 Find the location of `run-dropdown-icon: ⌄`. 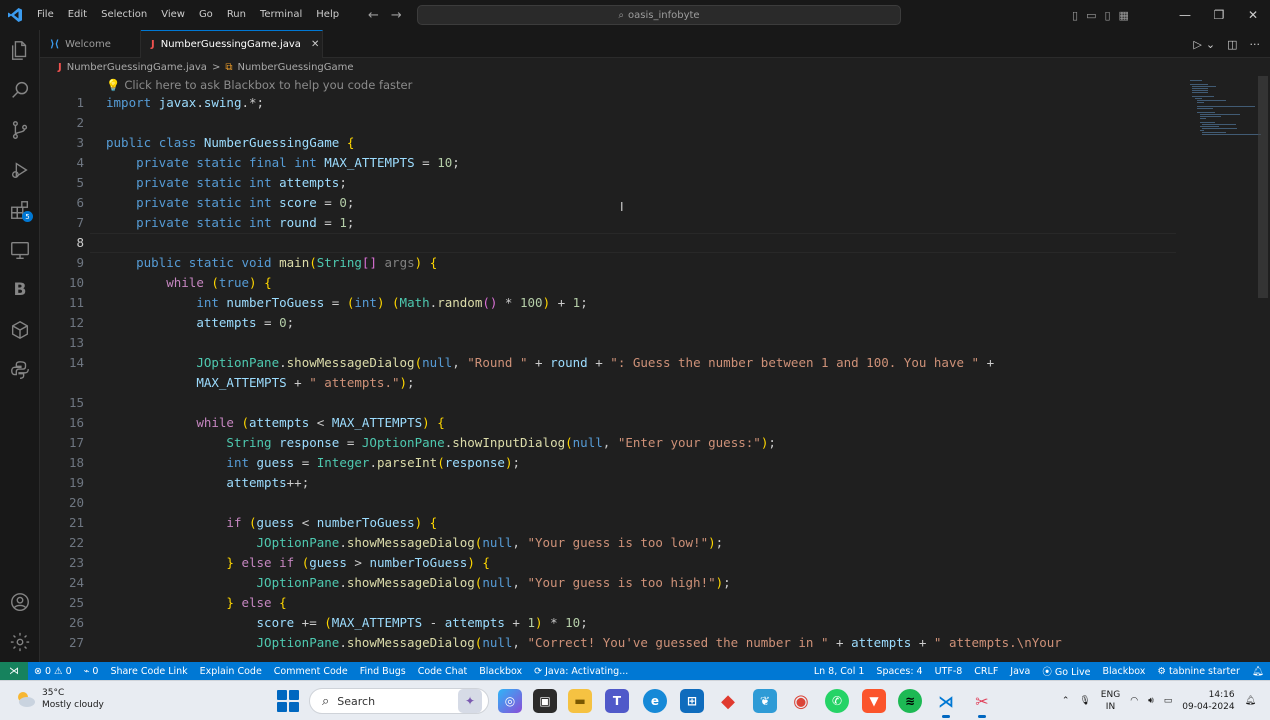

run-dropdown-icon: ⌄ is located at coordinates (1210, 44).